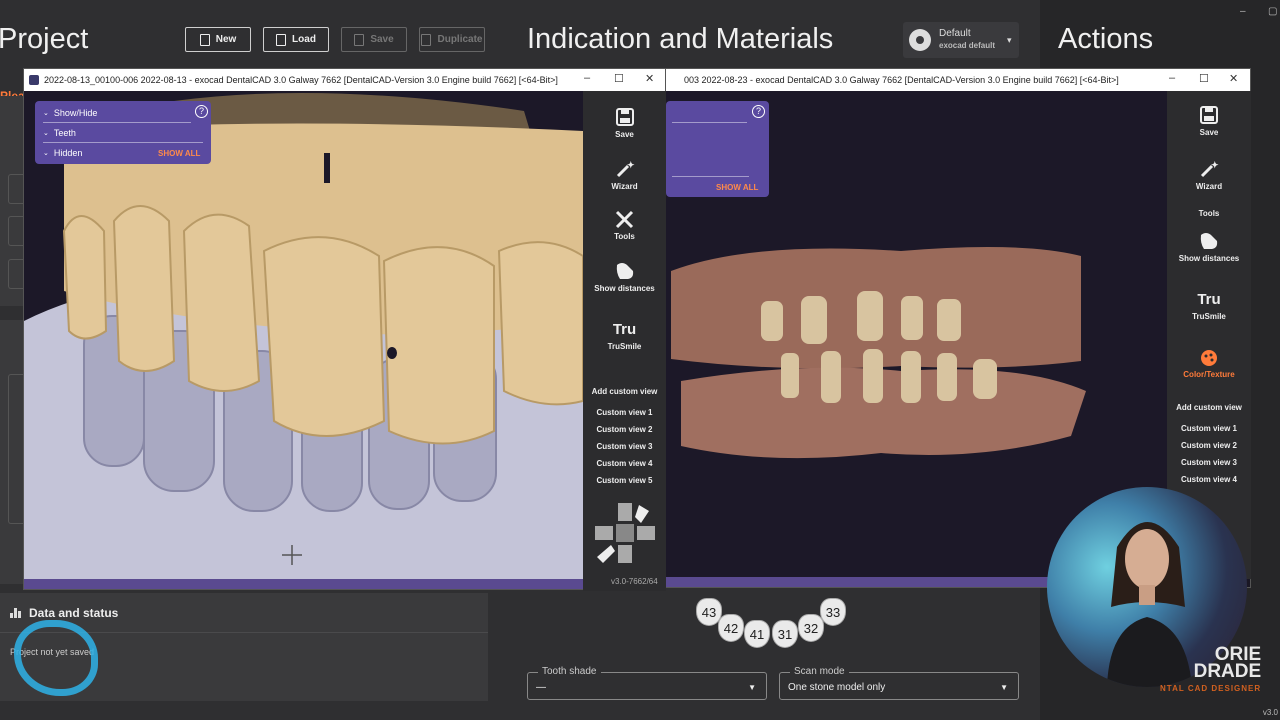 This screenshot has width=1280, height=720. I want to click on tooth-33: 33, so click(833, 612).